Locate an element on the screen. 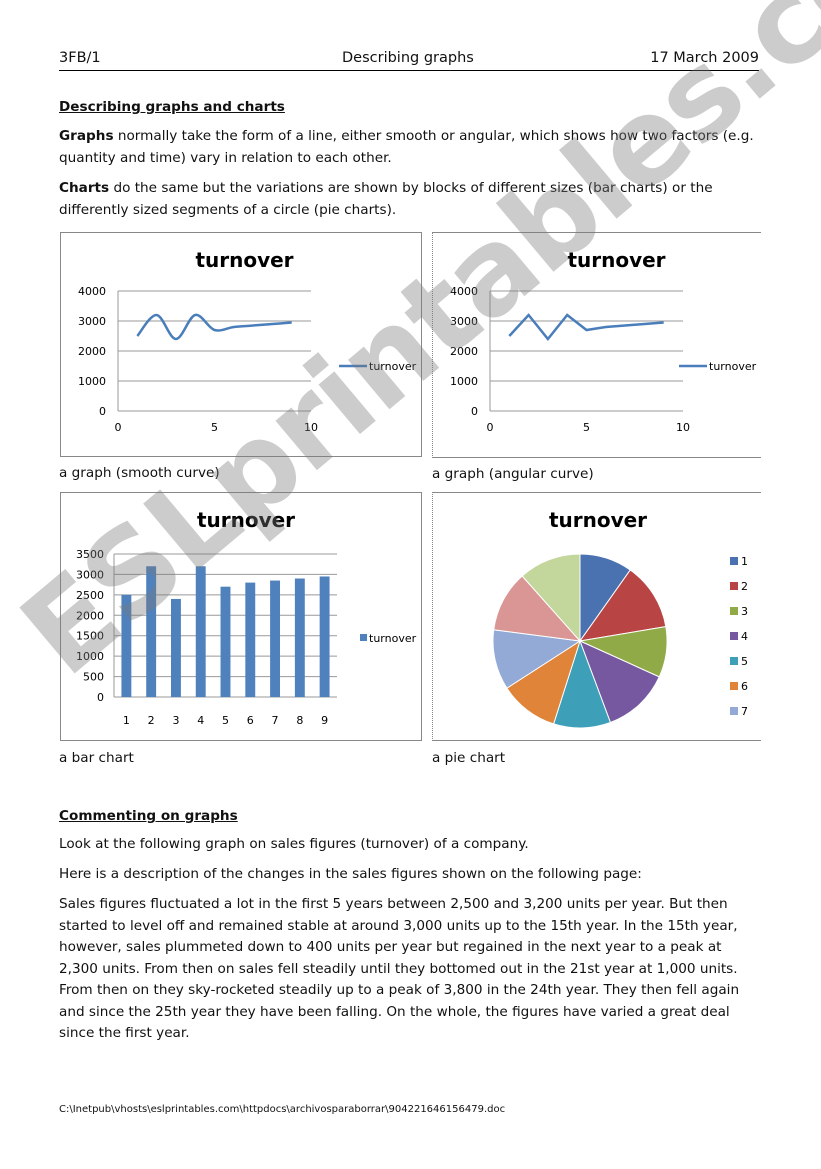  x-tick-label: 4 is located at coordinates (200, 720).